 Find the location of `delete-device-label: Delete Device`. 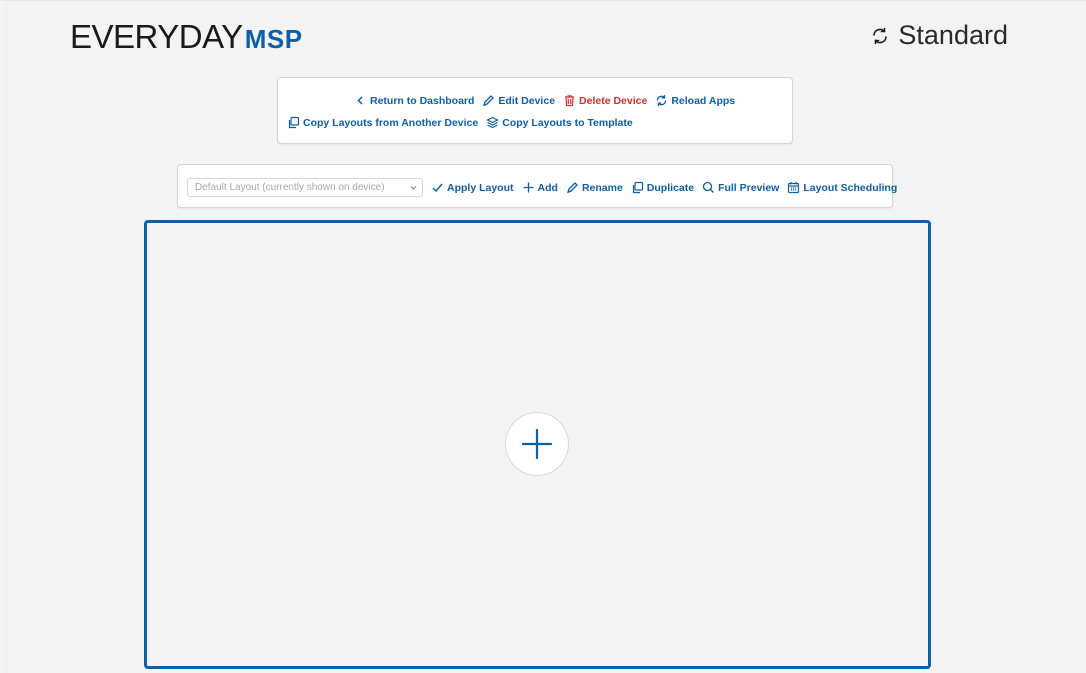

delete-device-label: Delete Device is located at coordinates (613, 100).